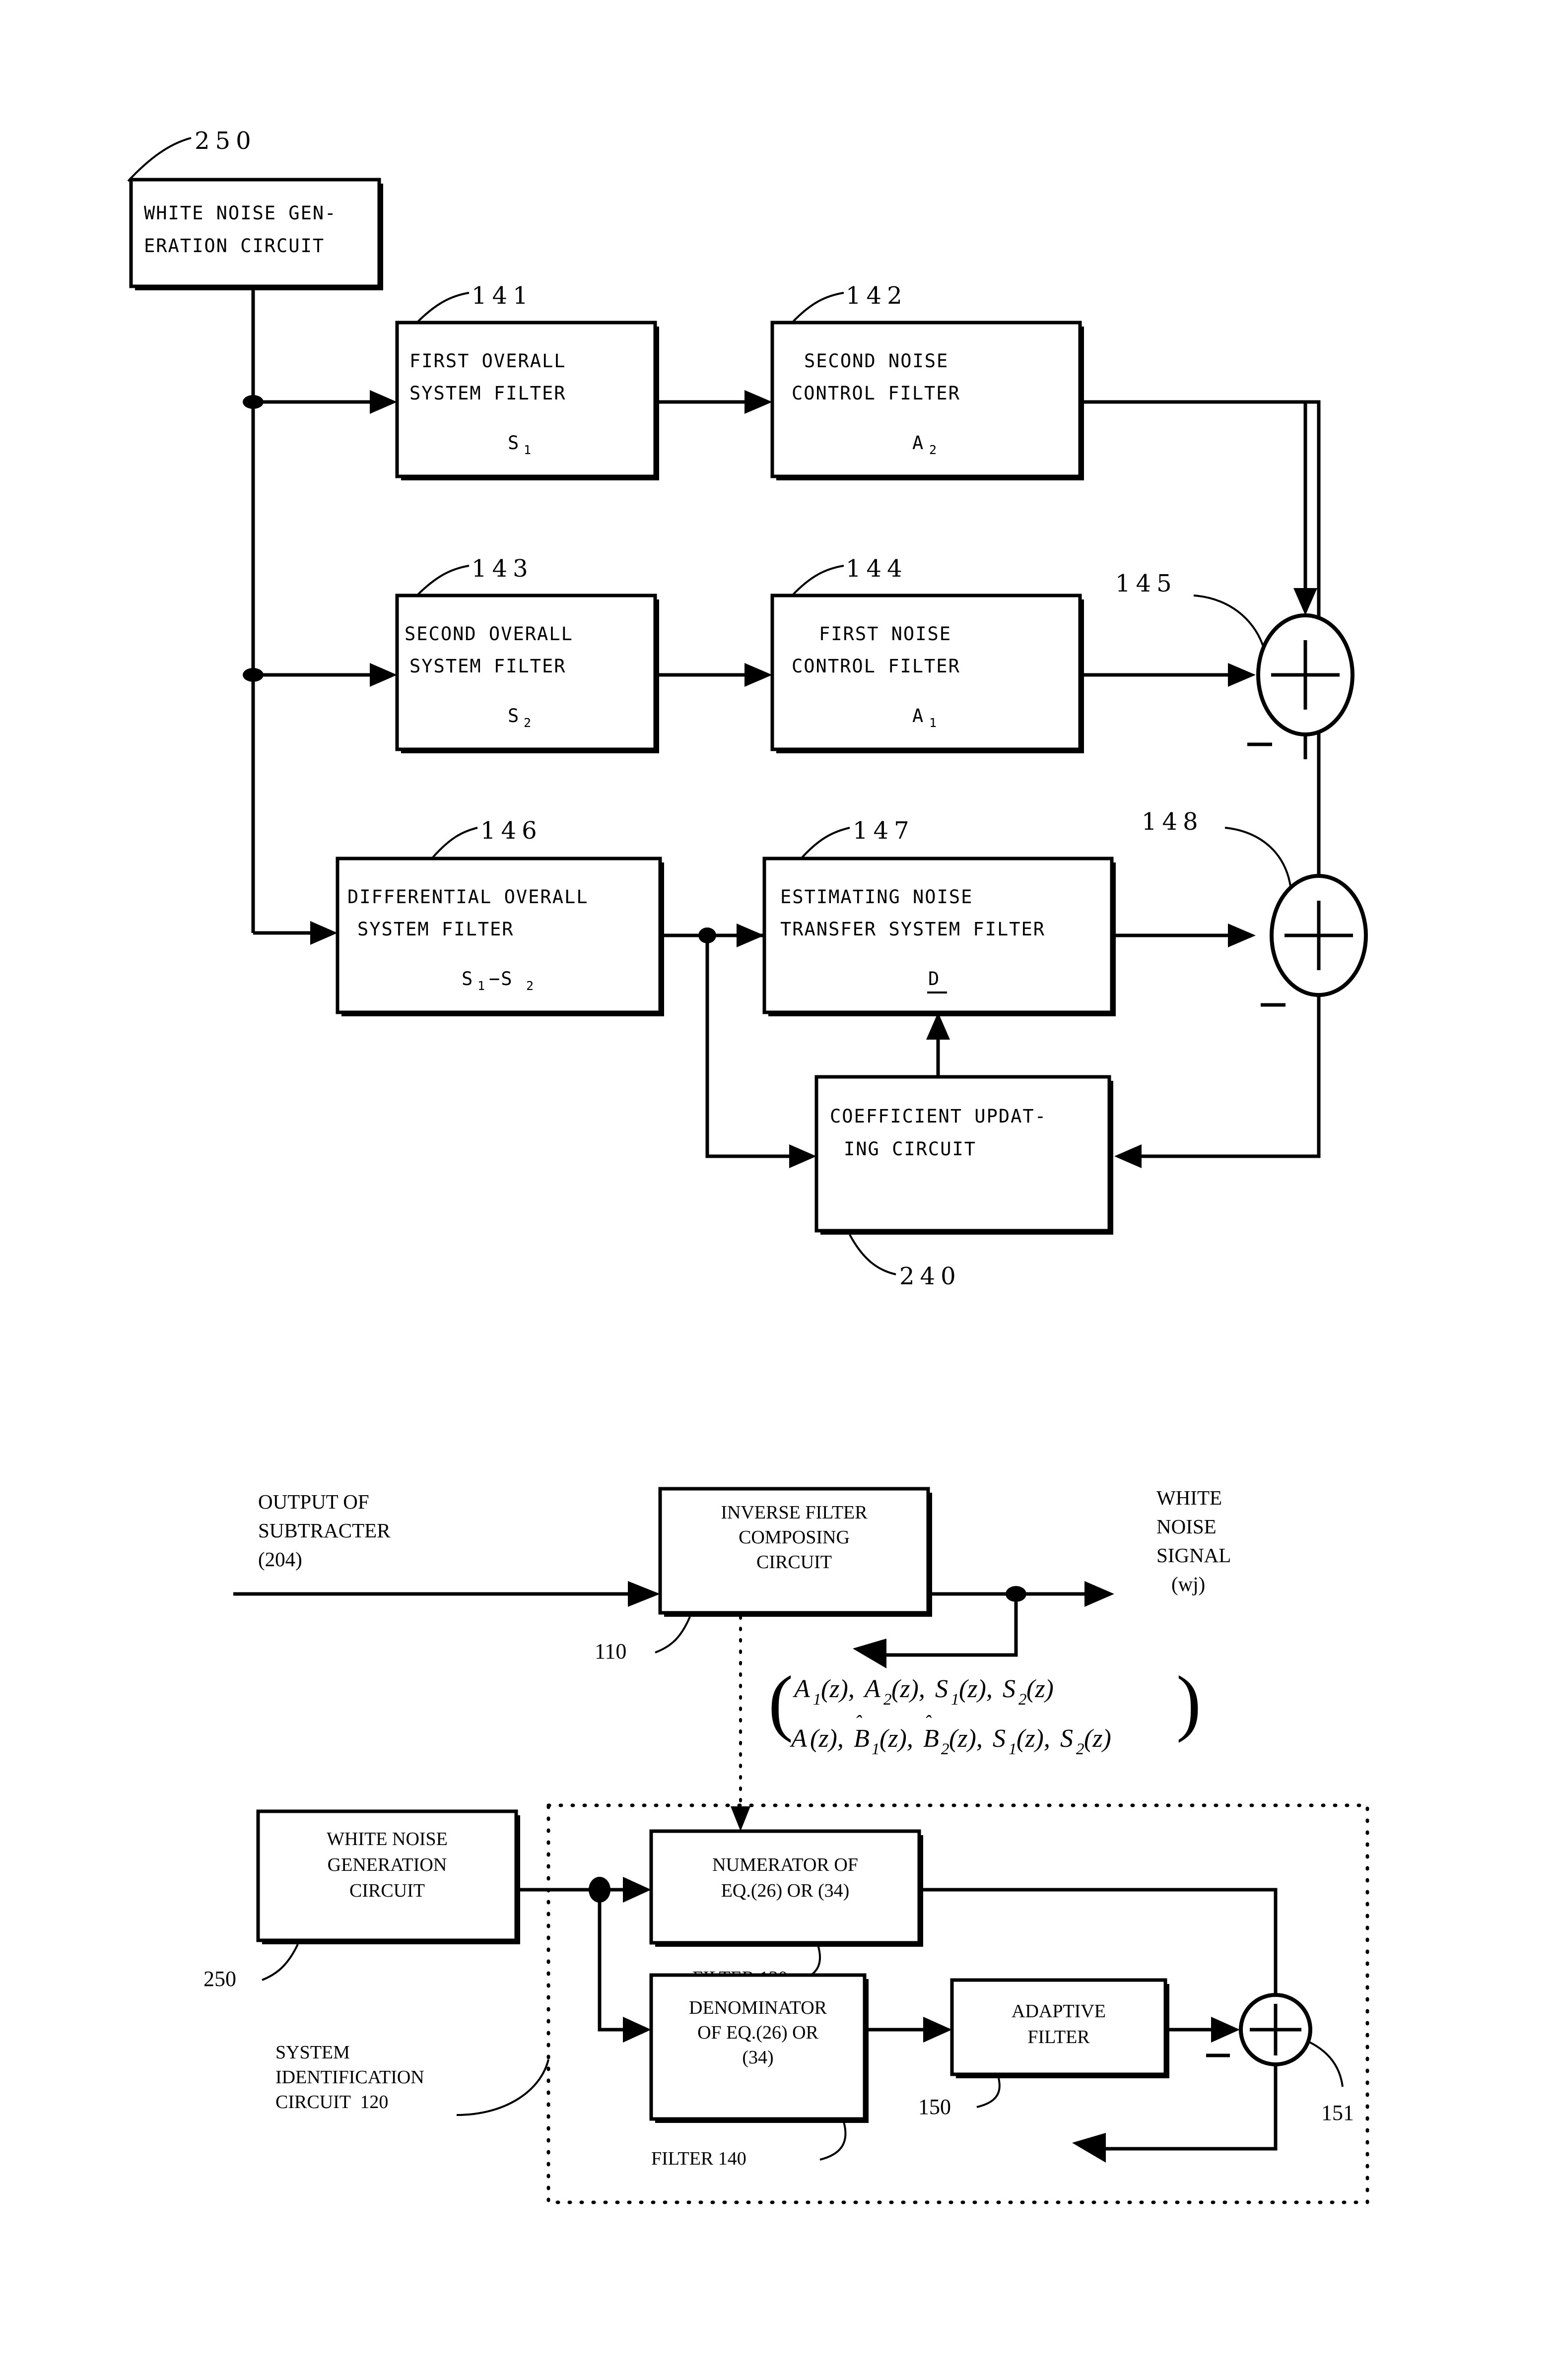 The width and height of the screenshot is (1556, 2380). I want to click on block-146-line-1: DIFFERENTIAL OVERALL, so click(468, 897).